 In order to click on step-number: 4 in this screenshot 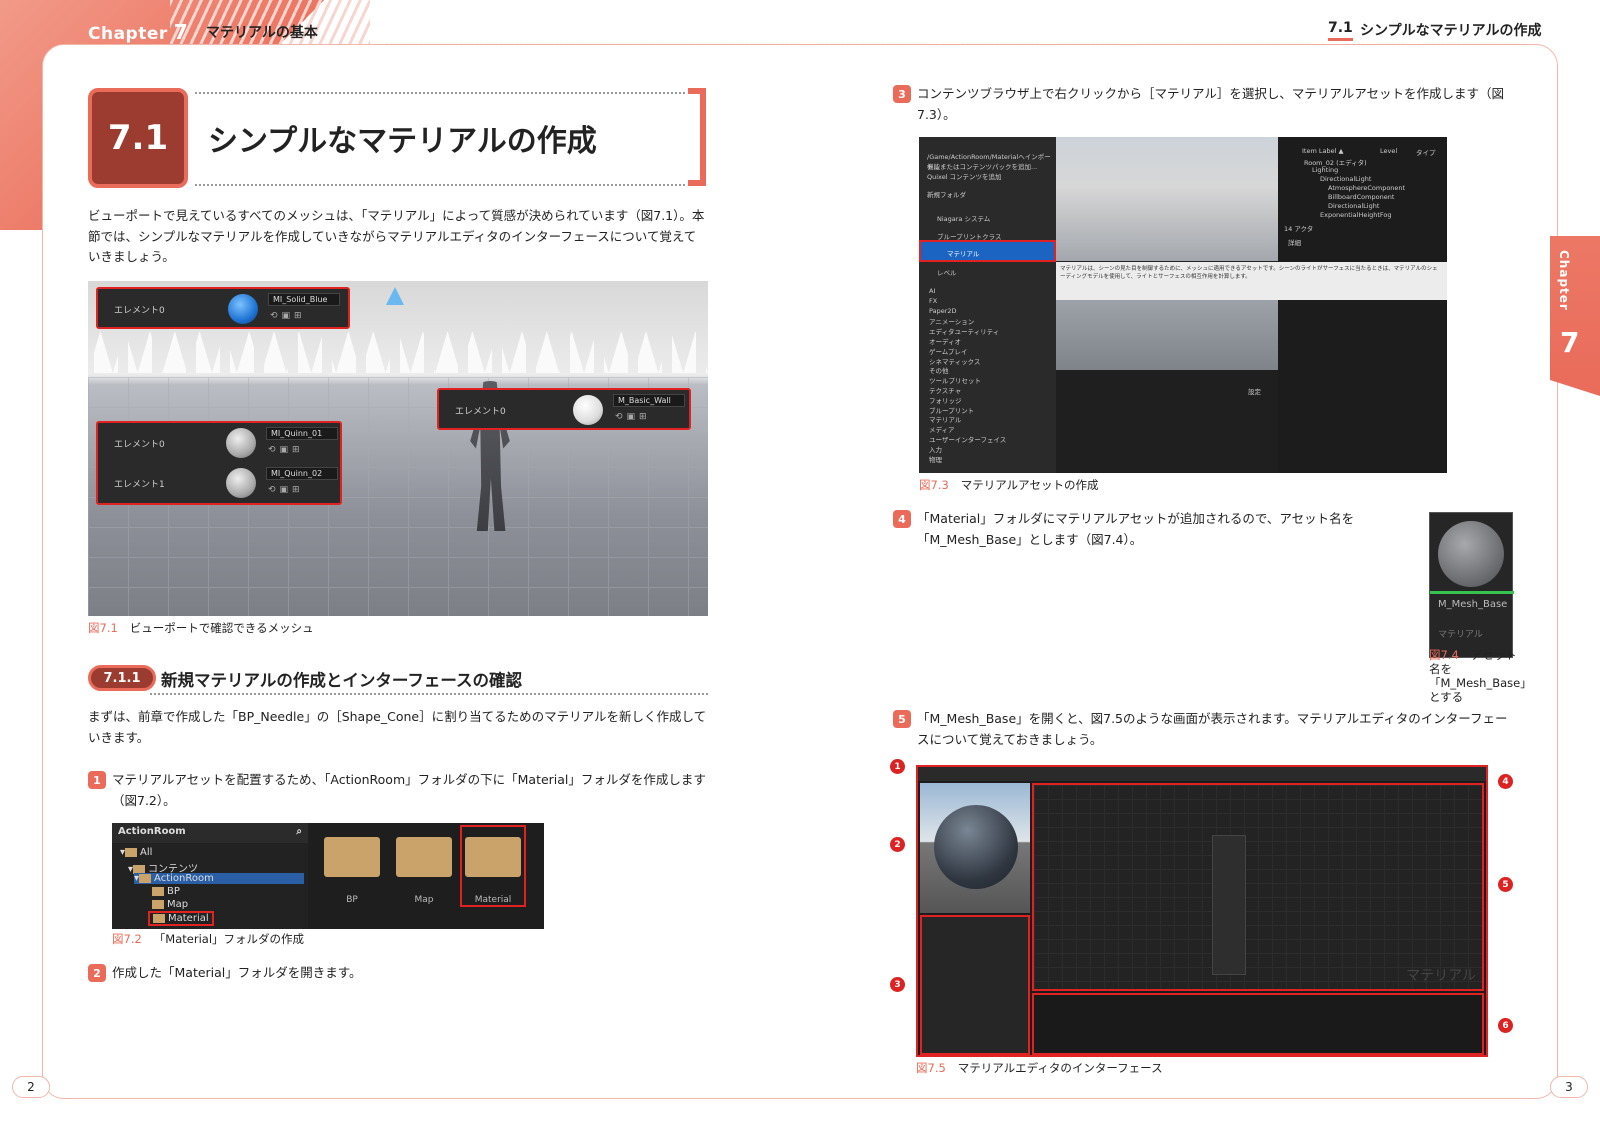, I will do `click(902, 519)`.